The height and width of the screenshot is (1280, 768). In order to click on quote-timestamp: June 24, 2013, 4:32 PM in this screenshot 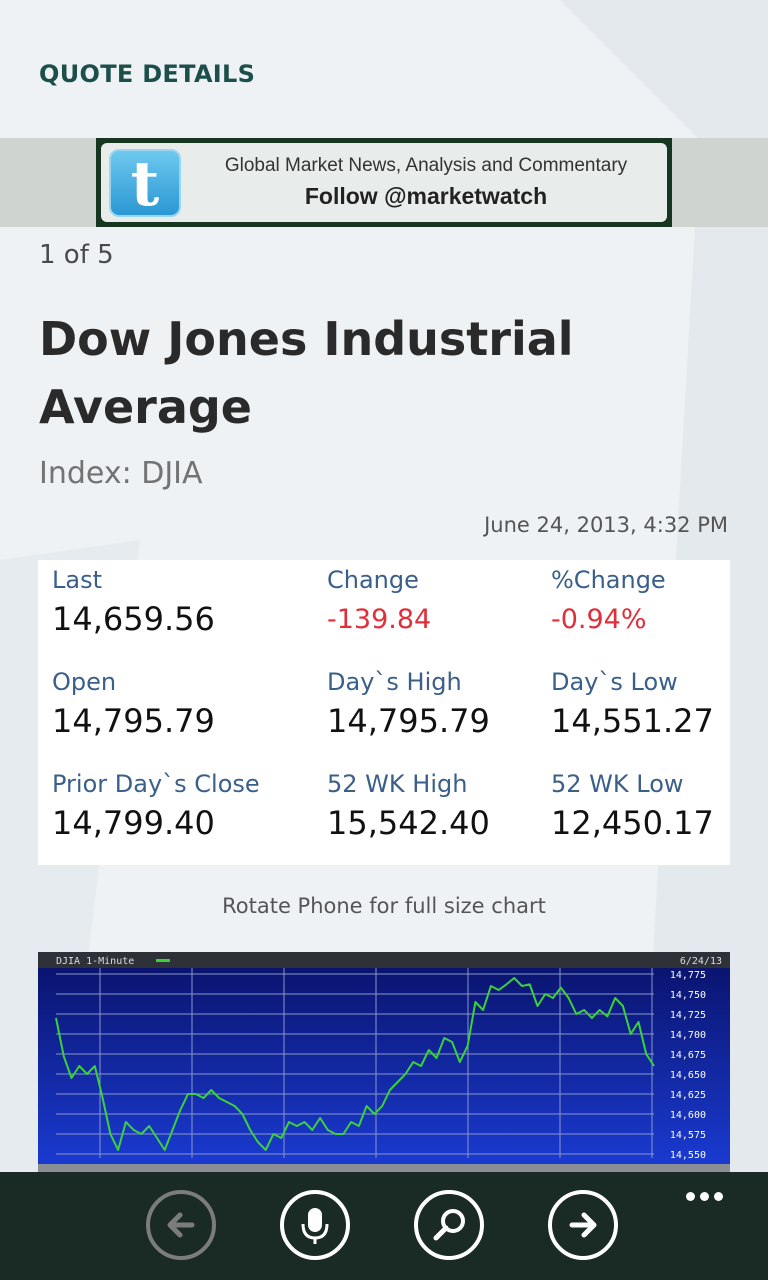, I will do `click(606, 525)`.